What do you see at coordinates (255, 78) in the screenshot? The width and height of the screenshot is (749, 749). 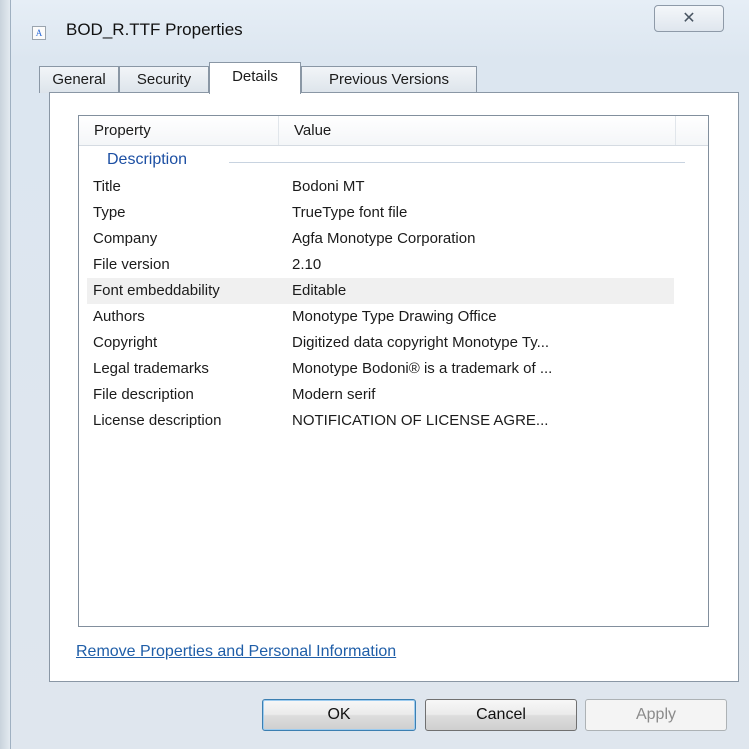 I see `tab-details: Details` at bounding box center [255, 78].